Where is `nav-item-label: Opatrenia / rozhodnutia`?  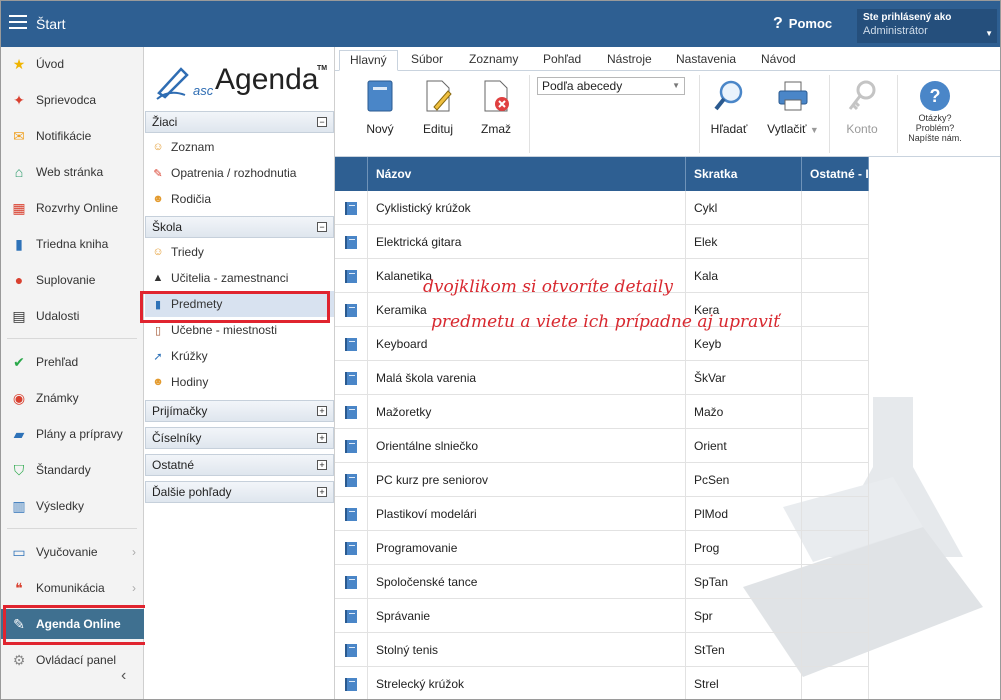
nav-item-label: Opatrenia / rozhodnutia is located at coordinates (234, 173).